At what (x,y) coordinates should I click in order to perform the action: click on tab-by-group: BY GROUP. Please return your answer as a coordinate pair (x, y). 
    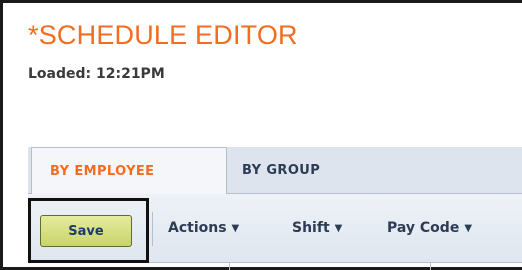
    Looking at the image, I should click on (297, 170).